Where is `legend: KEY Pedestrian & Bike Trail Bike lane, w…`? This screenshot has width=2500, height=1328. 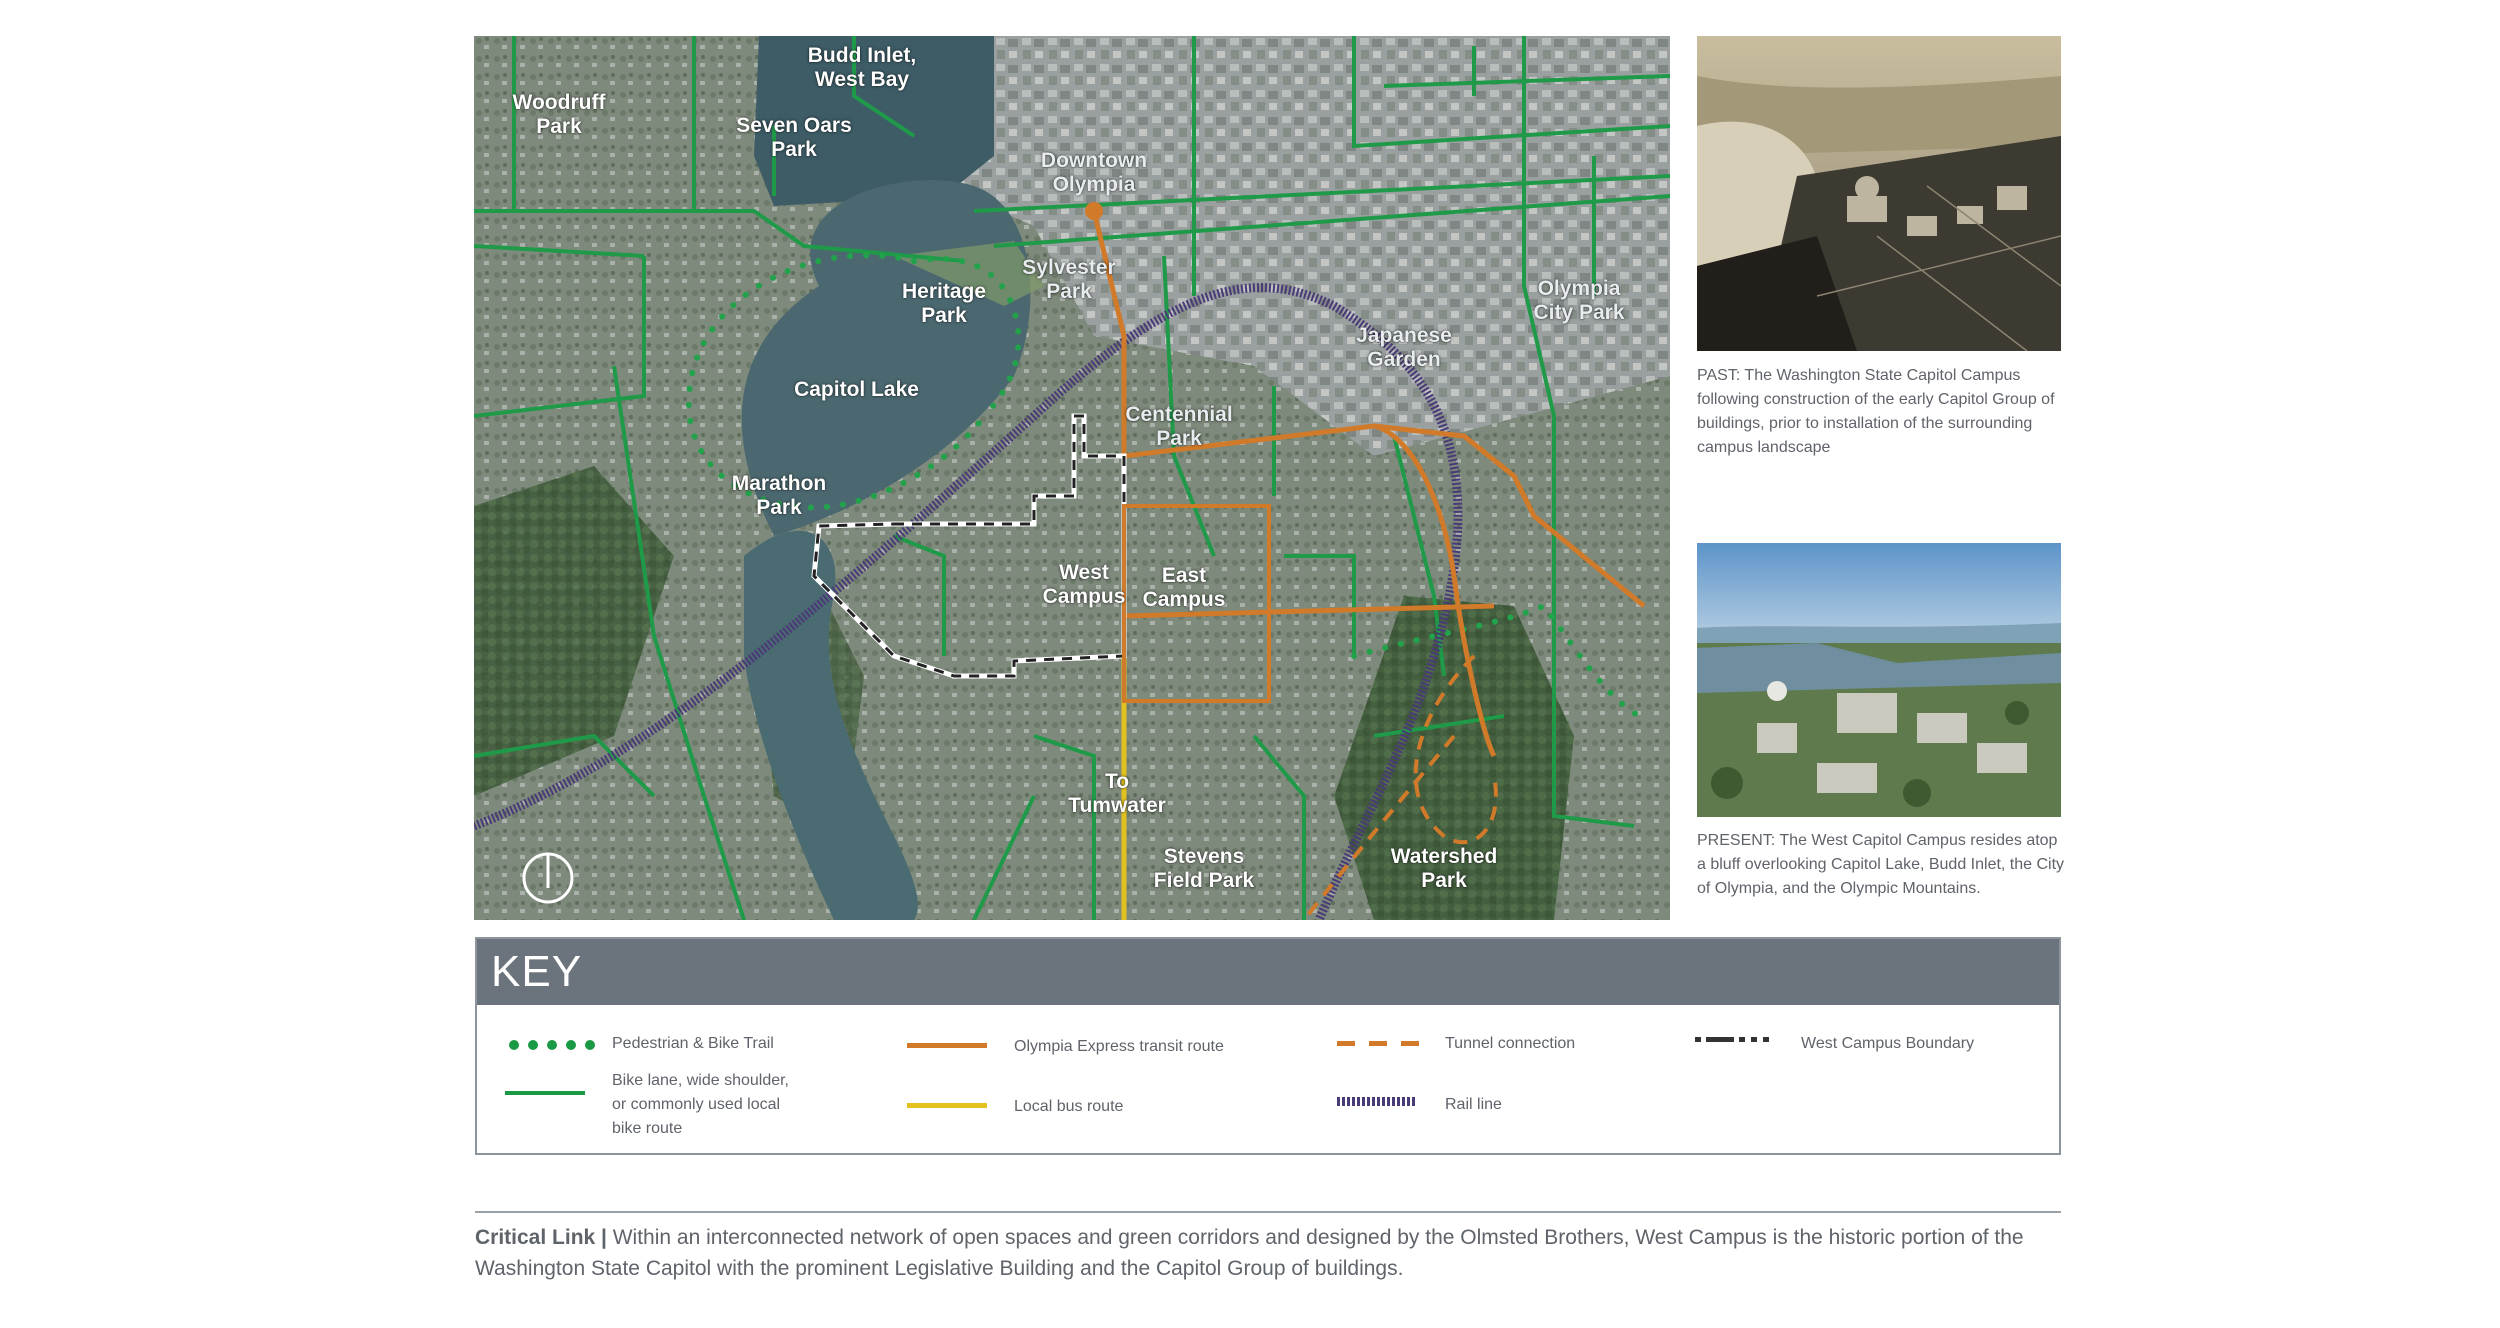
legend: KEY Pedestrian & Bike Trail Bike lane, w… is located at coordinates (1268, 1046).